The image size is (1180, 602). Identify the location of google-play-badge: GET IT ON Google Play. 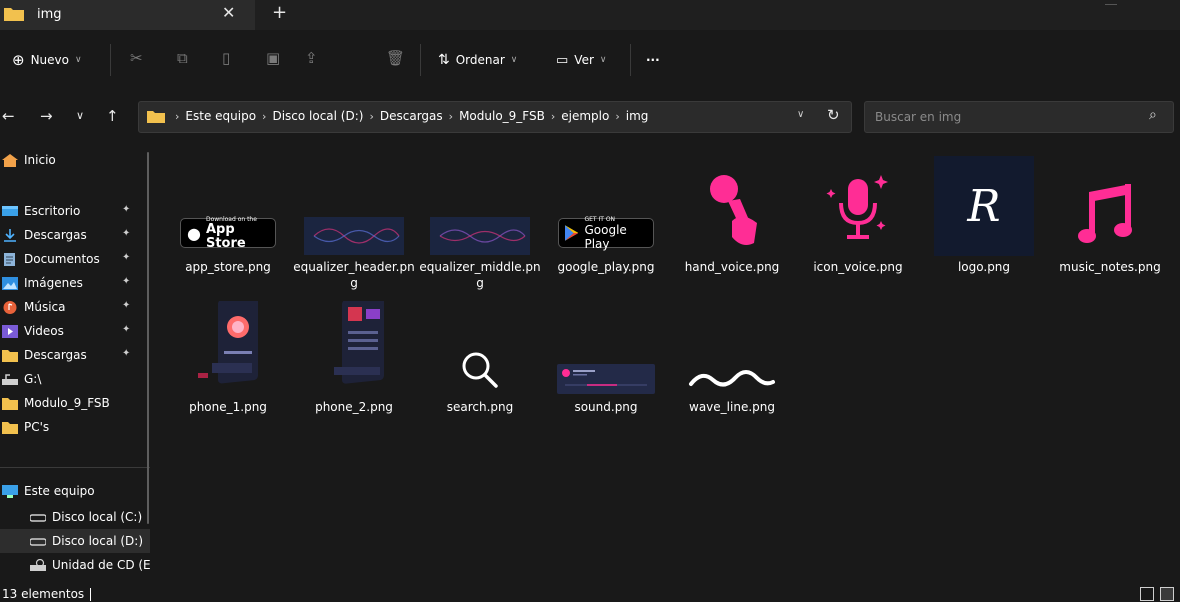
(606, 233).